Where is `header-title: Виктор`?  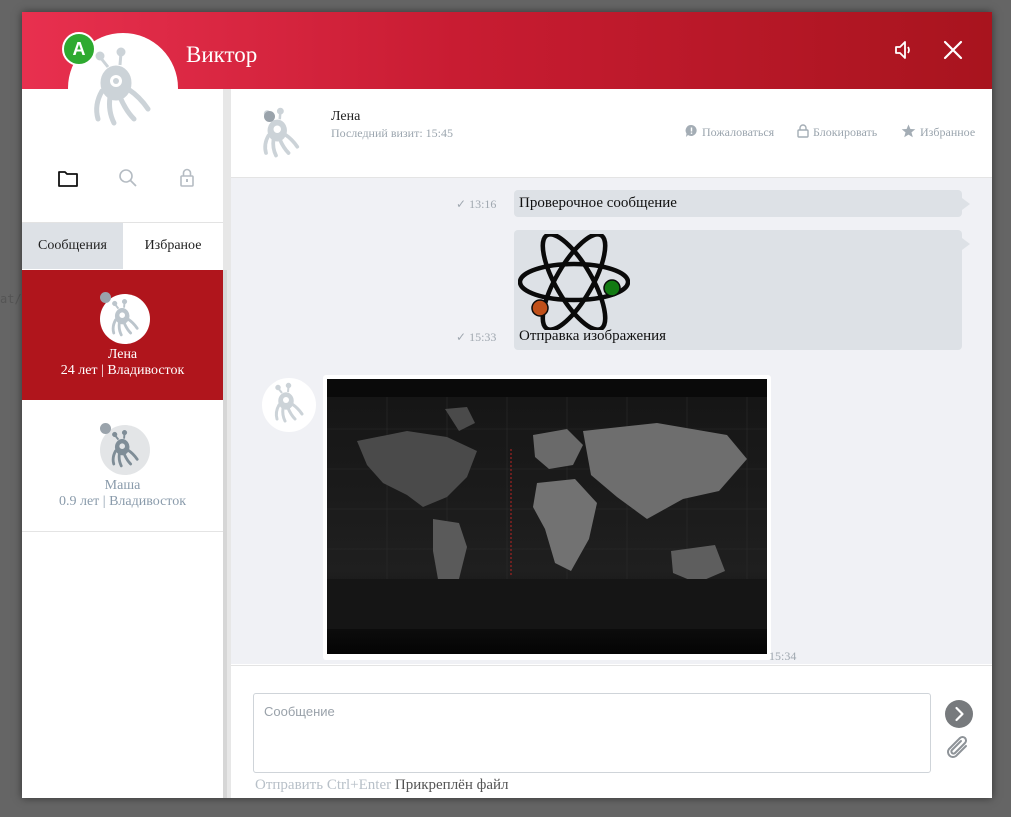 header-title: Виктор is located at coordinates (222, 54).